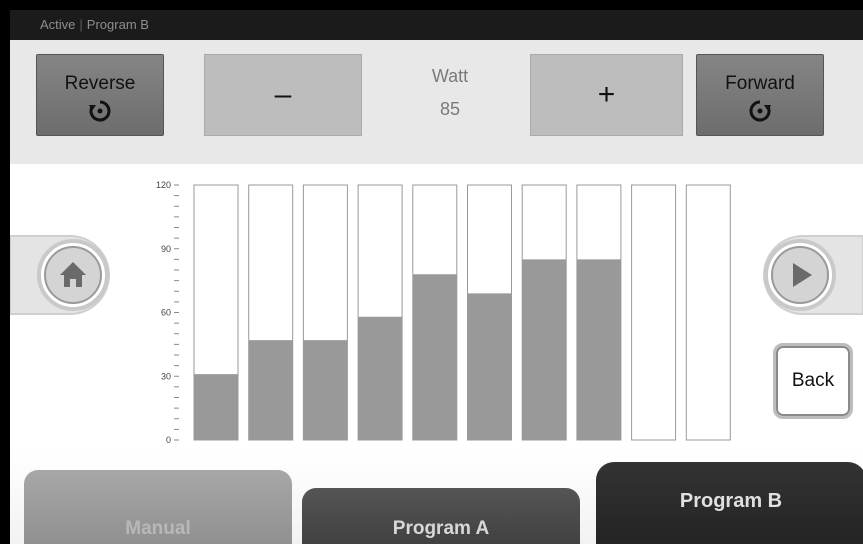  What do you see at coordinates (450, 109) in the screenshot?
I see `watt-value: 85` at bounding box center [450, 109].